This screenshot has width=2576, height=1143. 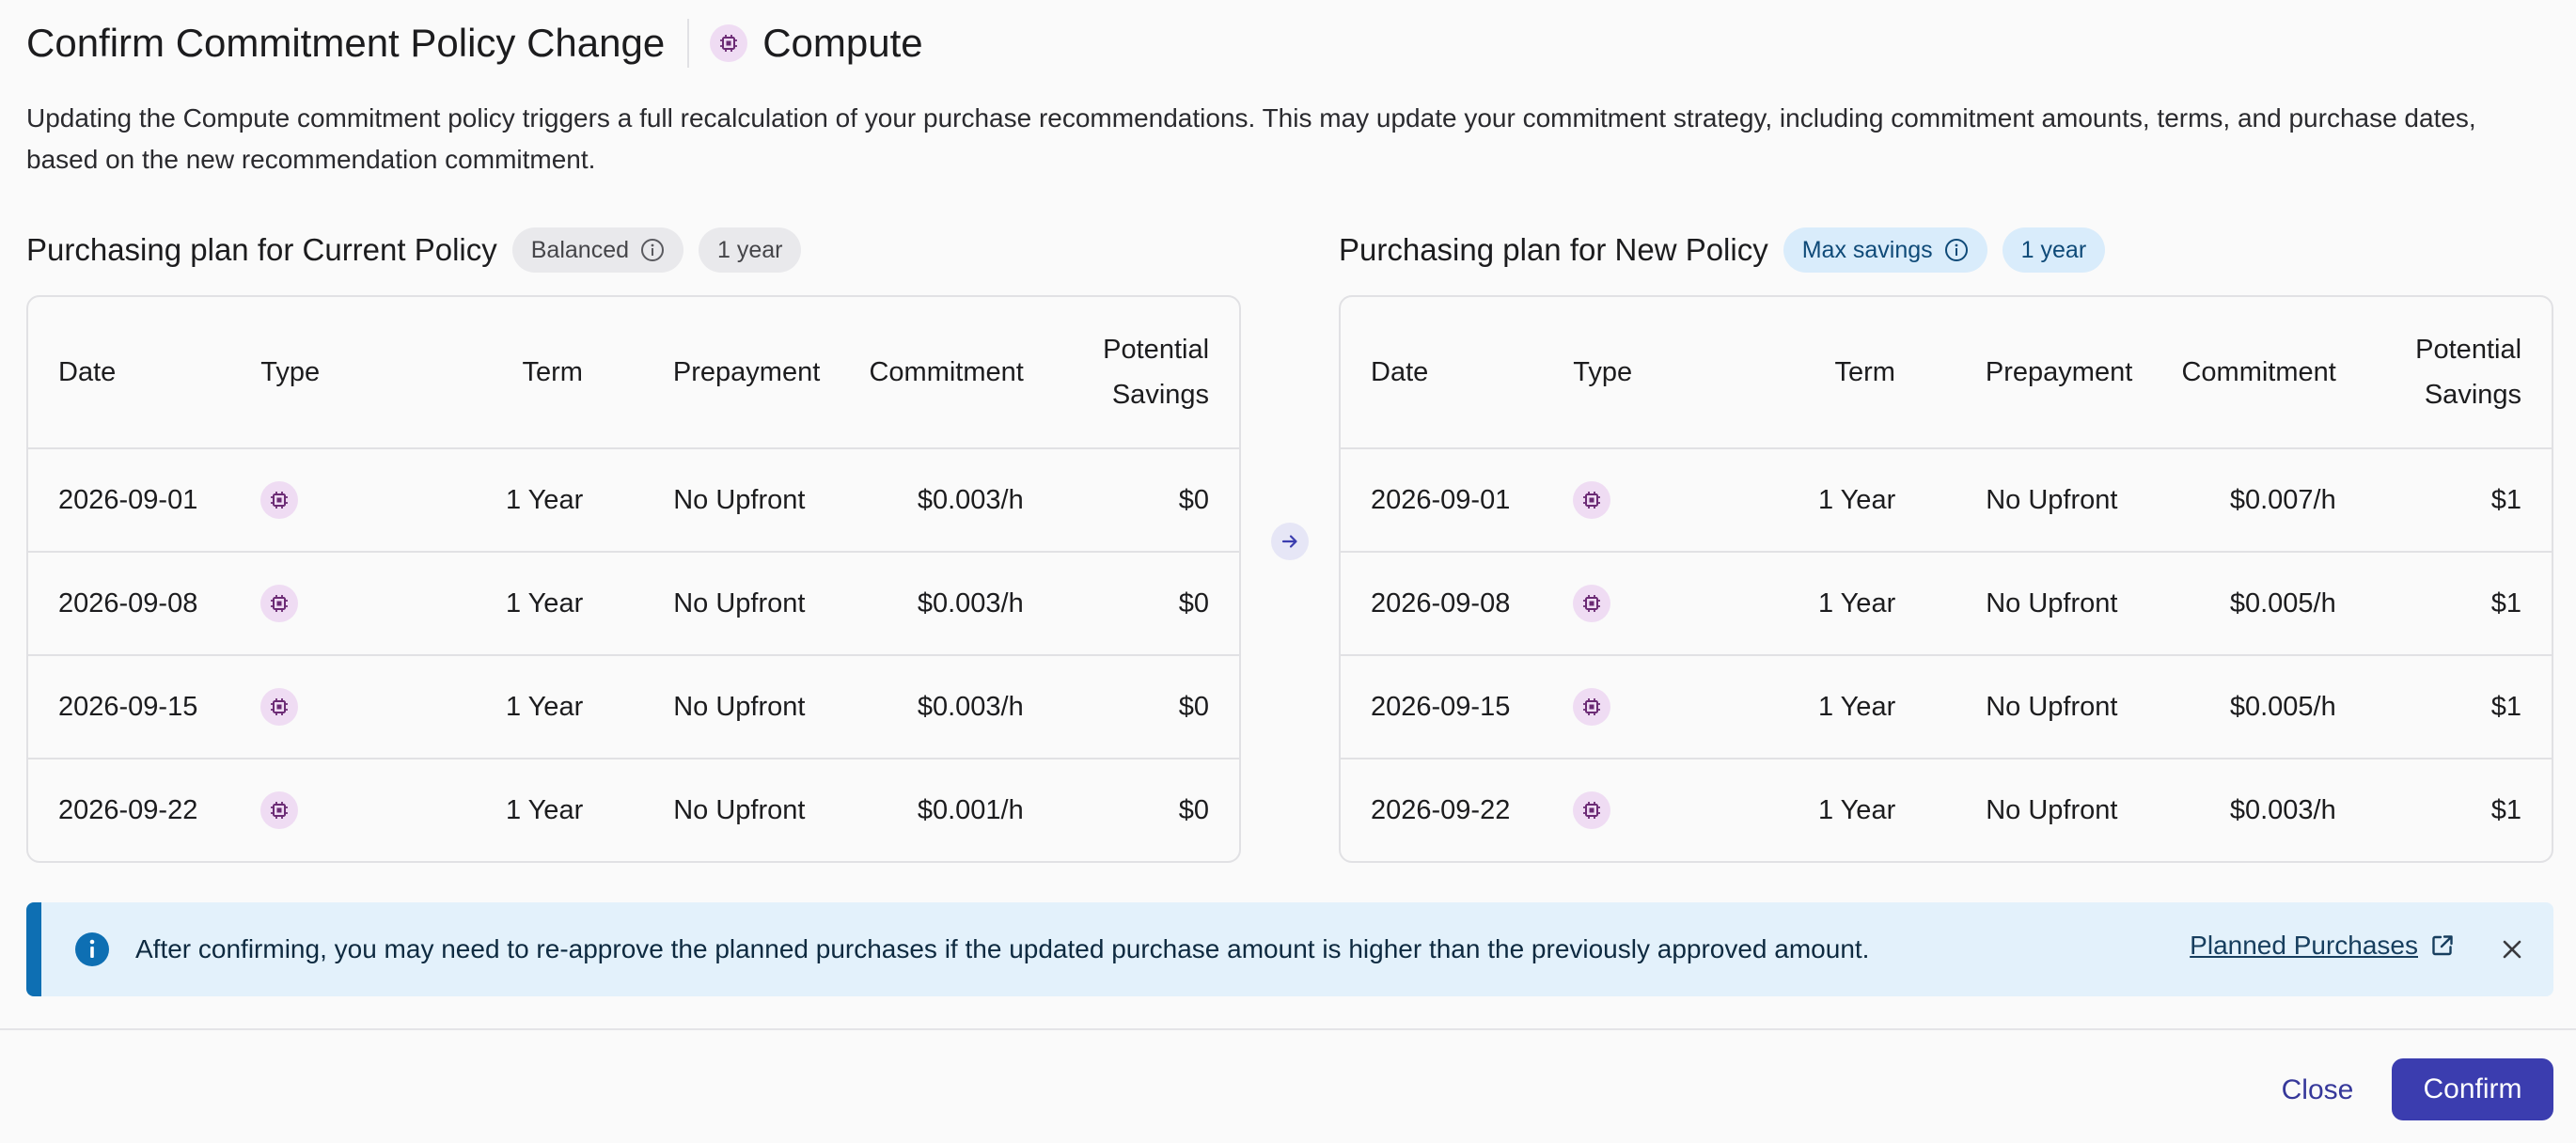 I want to click on close-icon, so click(x=2512, y=949).